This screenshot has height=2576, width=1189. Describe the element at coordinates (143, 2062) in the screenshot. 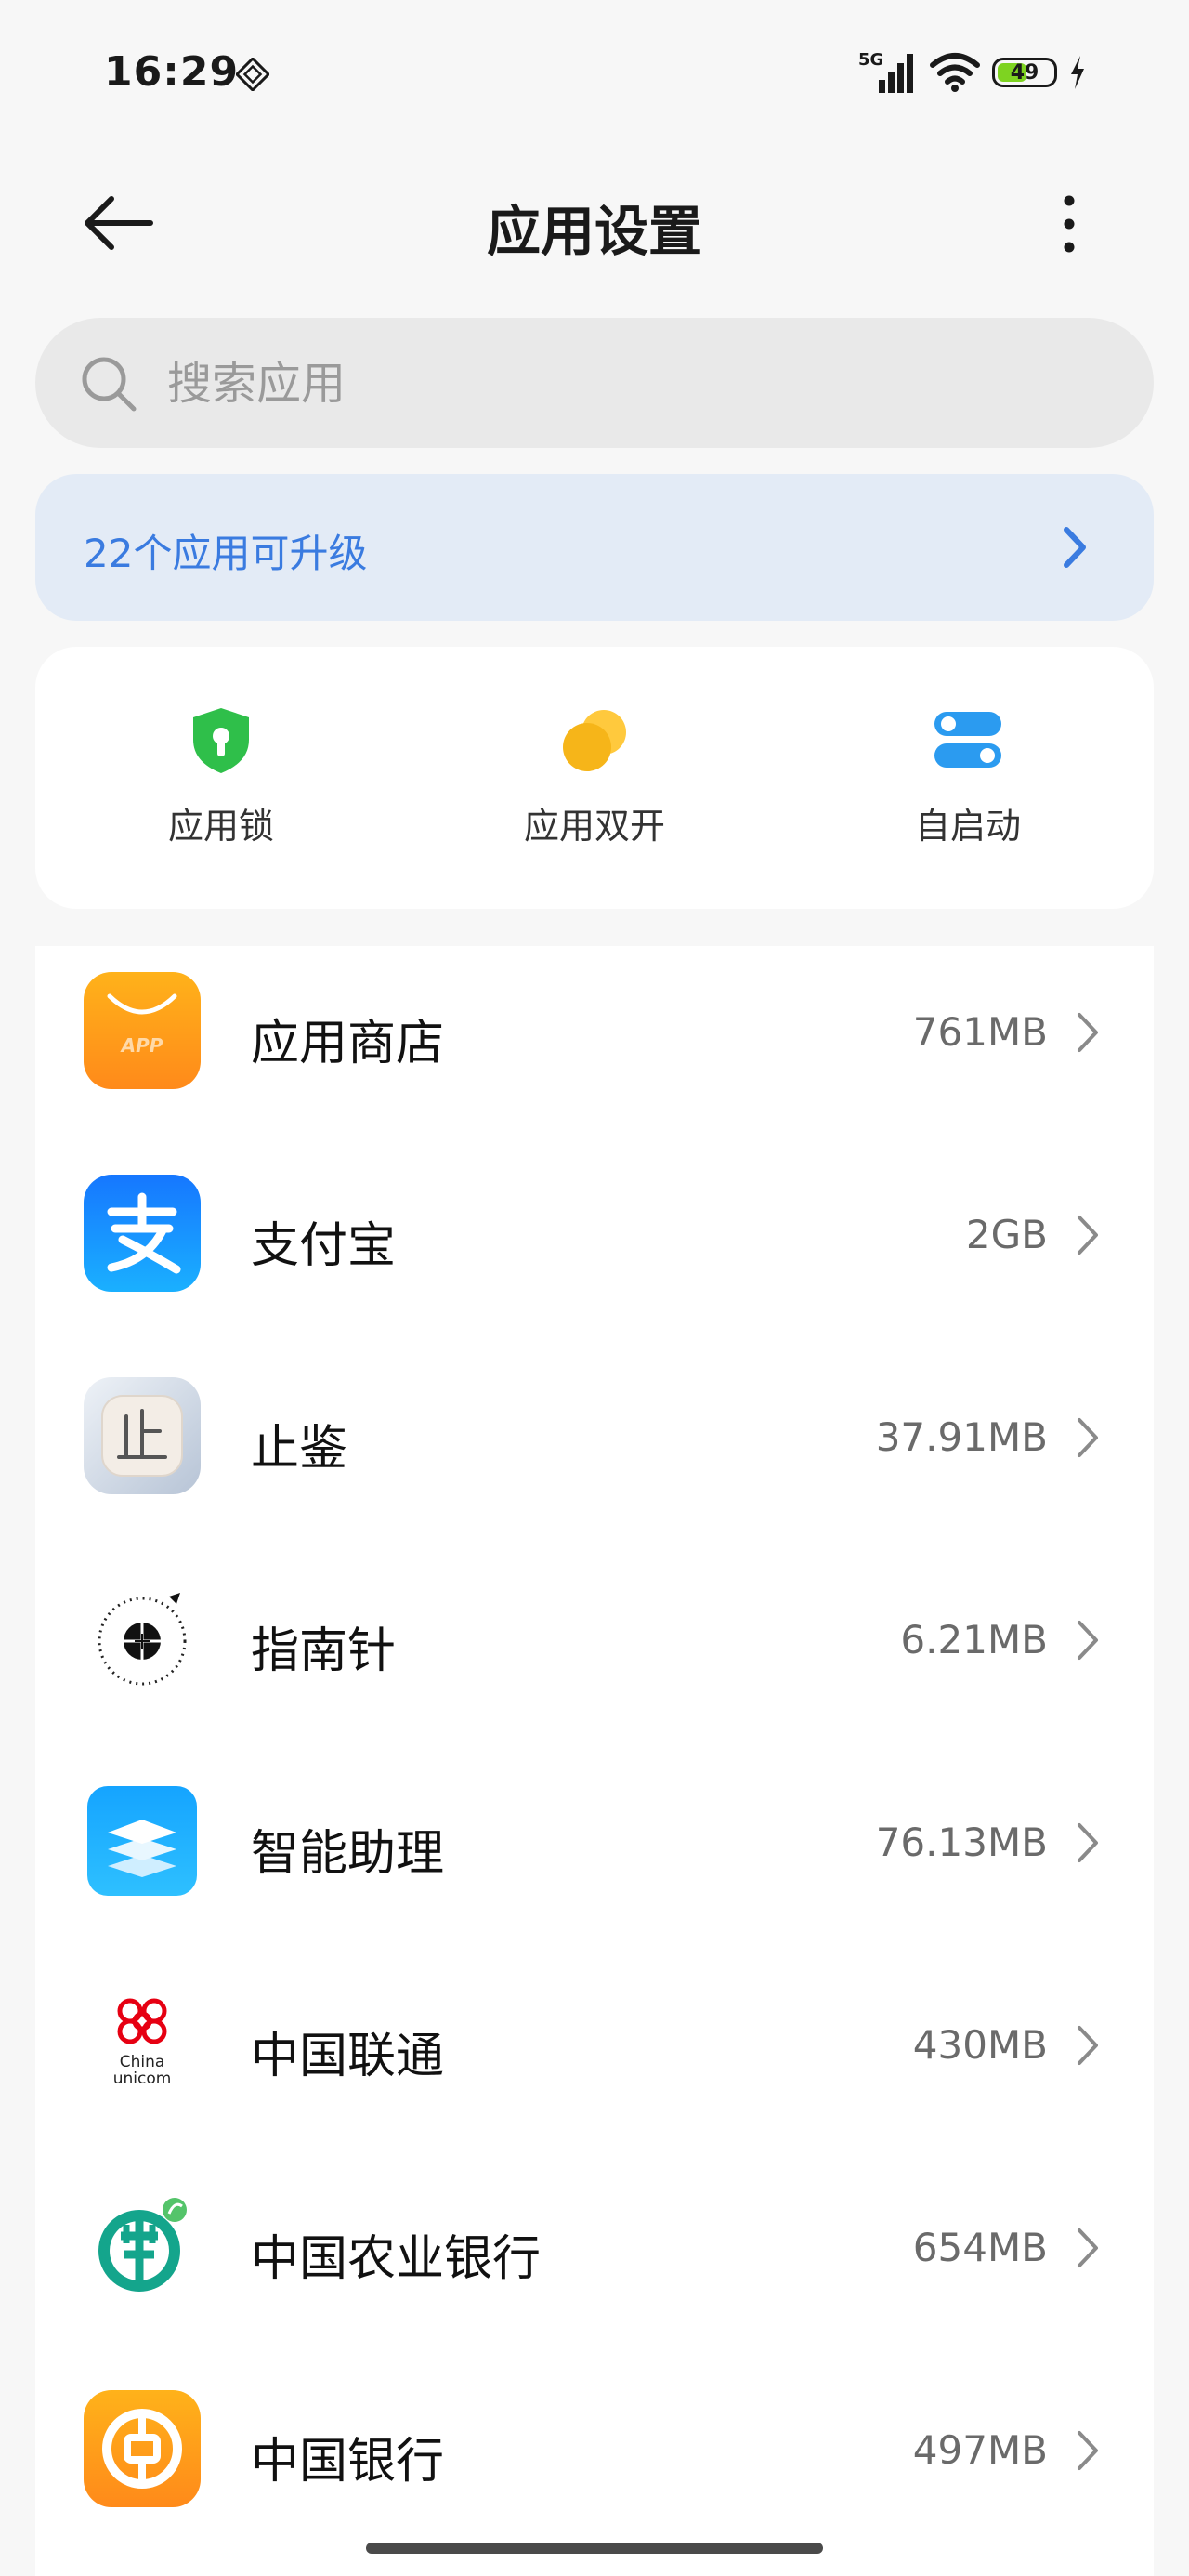

I see `svg-text: China` at that location.